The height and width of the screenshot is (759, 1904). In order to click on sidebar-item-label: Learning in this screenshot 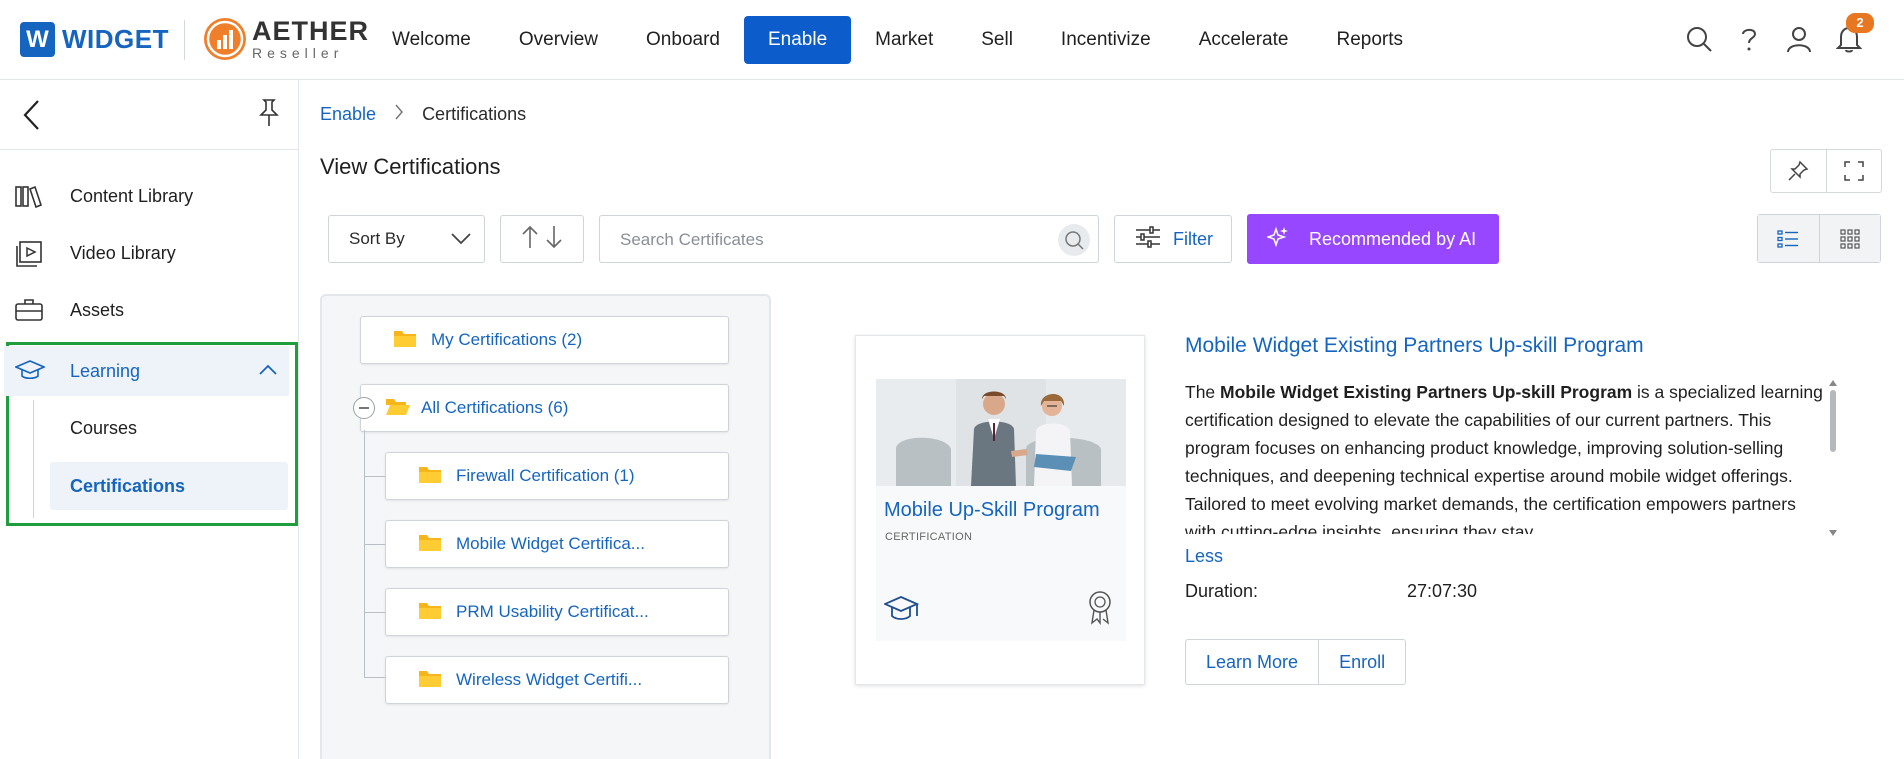, I will do `click(105, 370)`.